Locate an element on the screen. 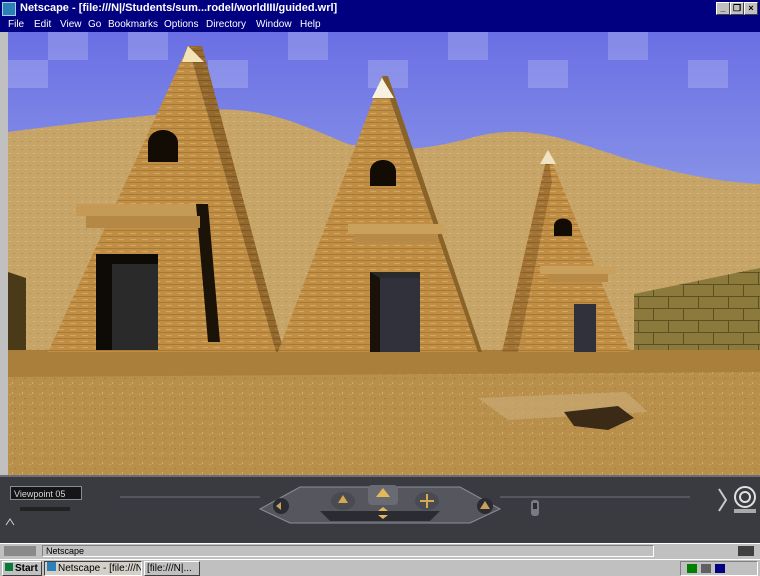 The image size is (760, 576). start-button: Start is located at coordinates (22, 568).